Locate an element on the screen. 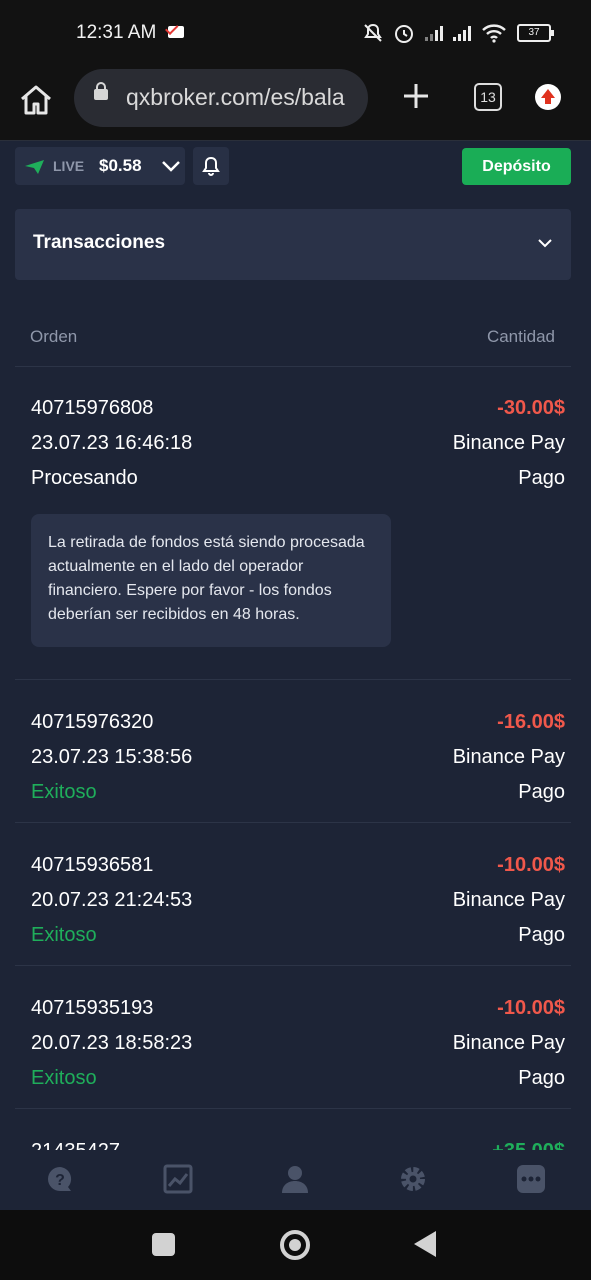 The image size is (591, 1280). transactions-title: Transacciones is located at coordinates (99, 242).